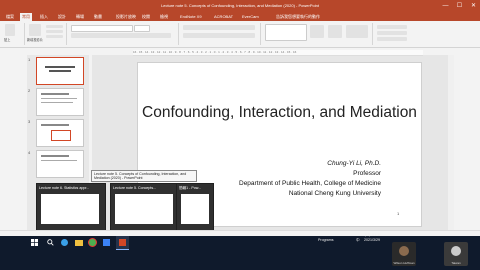 This screenshot has height=270, width=480. Describe the element at coordinates (98, 17) in the screenshot. I see `tab-animations: 動畫` at that location.